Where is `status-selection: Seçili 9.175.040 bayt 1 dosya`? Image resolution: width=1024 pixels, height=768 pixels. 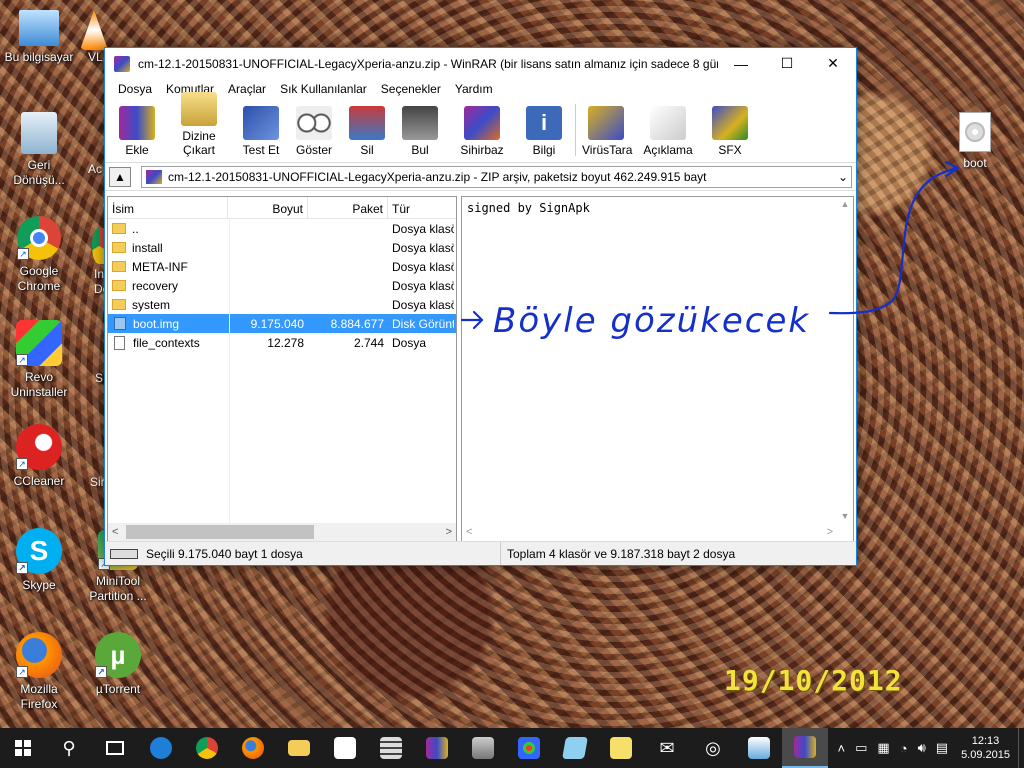 status-selection: Seçili 9.175.040 bayt 1 dosya is located at coordinates (303, 553).